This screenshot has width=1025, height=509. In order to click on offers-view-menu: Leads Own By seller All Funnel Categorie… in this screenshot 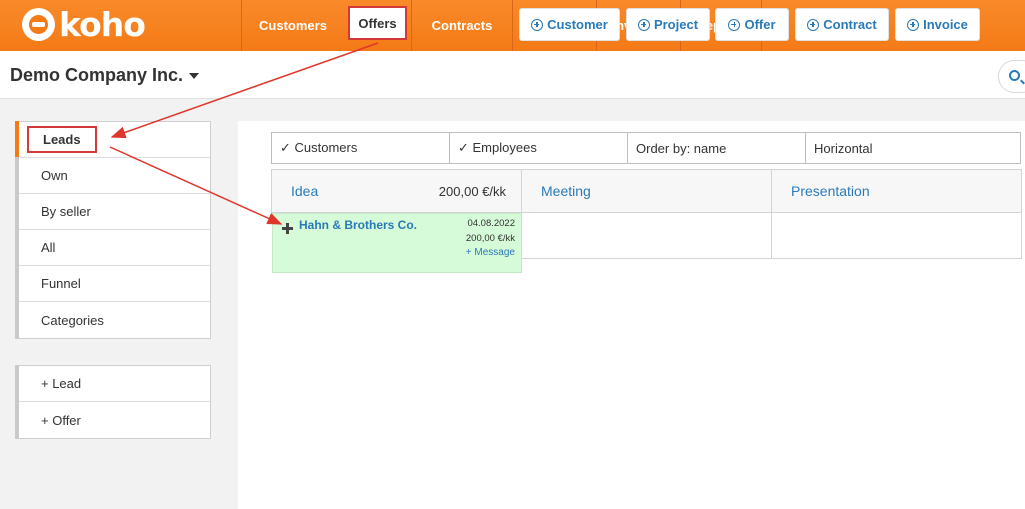, I will do `click(113, 230)`.